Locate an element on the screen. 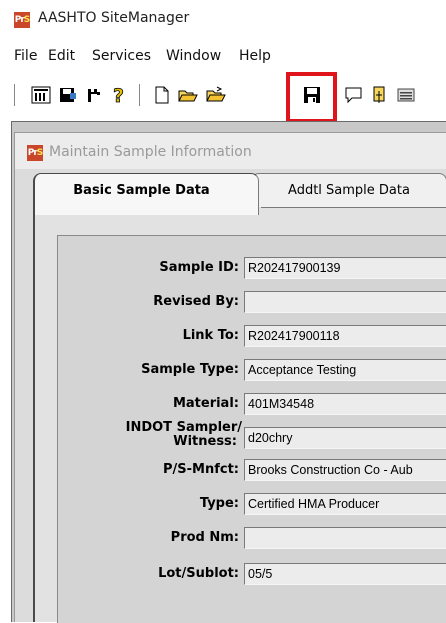 Image resolution: width=446 pixels, height=623 pixels. revised-by-field is located at coordinates (345, 302).